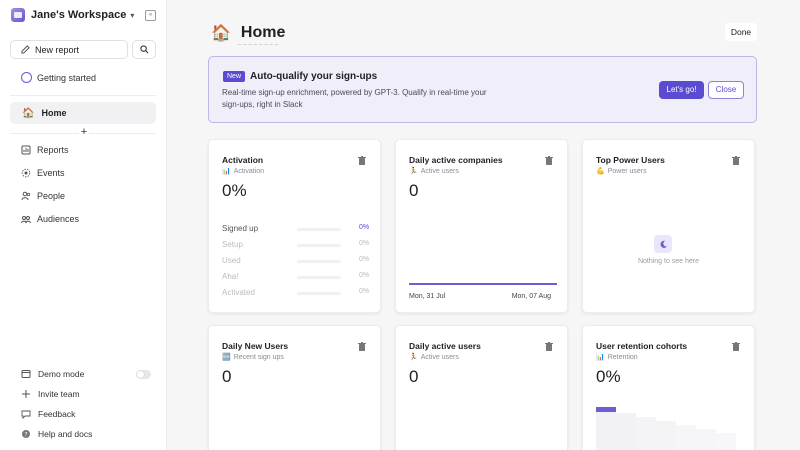 The width and height of the screenshot is (800, 450). Describe the element at coordinates (255, 346) in the screenshot. I see `card-title: Daily New Users` at that location.